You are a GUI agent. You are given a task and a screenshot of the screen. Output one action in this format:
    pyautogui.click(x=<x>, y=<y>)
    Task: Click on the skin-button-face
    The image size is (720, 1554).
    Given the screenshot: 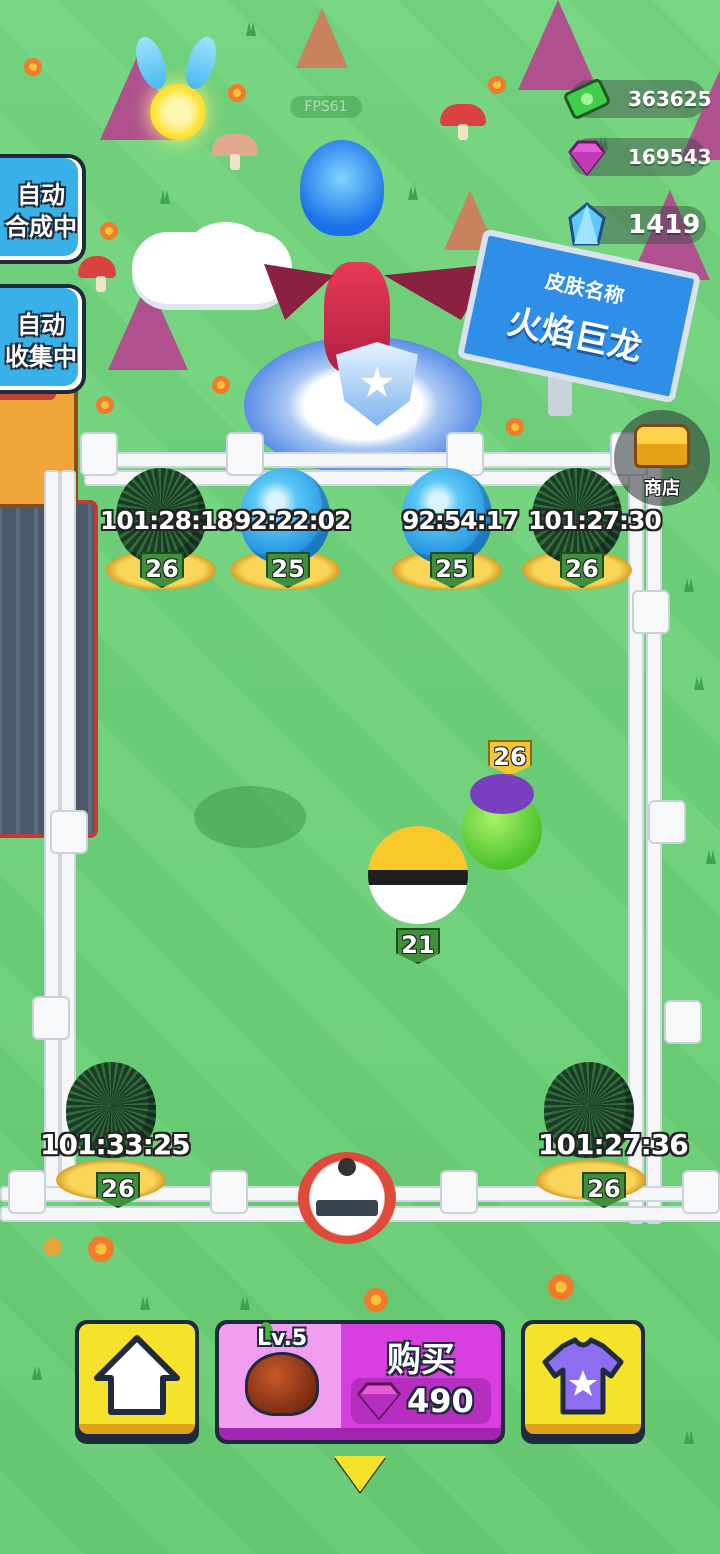 What is the action you would take?
    pyautogui.click(x=583, y=1379)
    